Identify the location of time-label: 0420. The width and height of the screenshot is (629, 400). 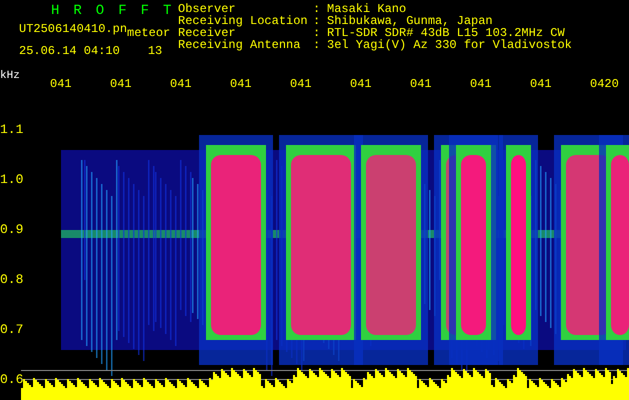
(605, 84).